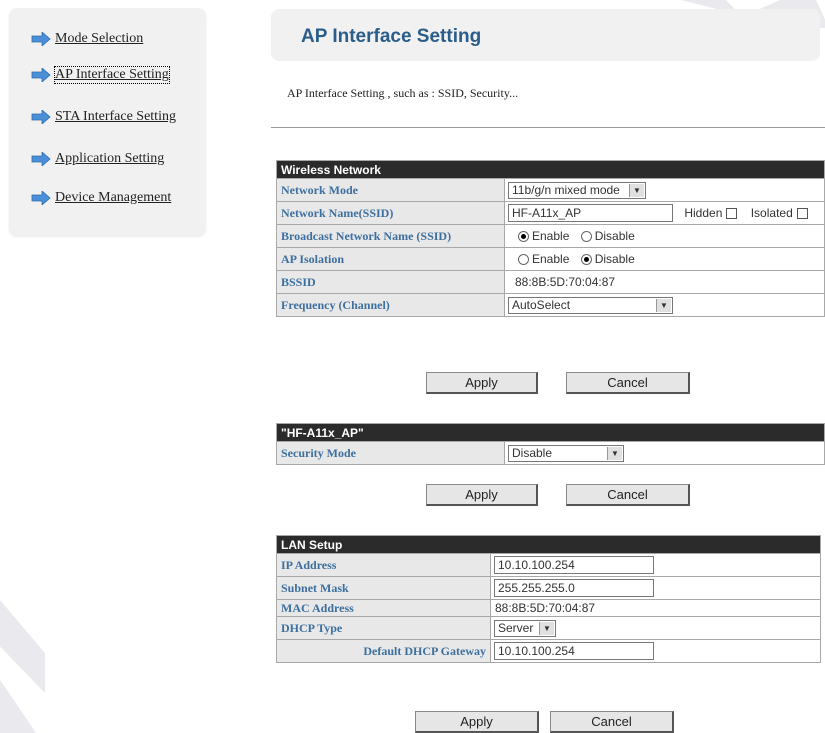 The height and width of the screenshot is (733, 825). I want to click on lan-apply-button: Apply, so click(477, 722).